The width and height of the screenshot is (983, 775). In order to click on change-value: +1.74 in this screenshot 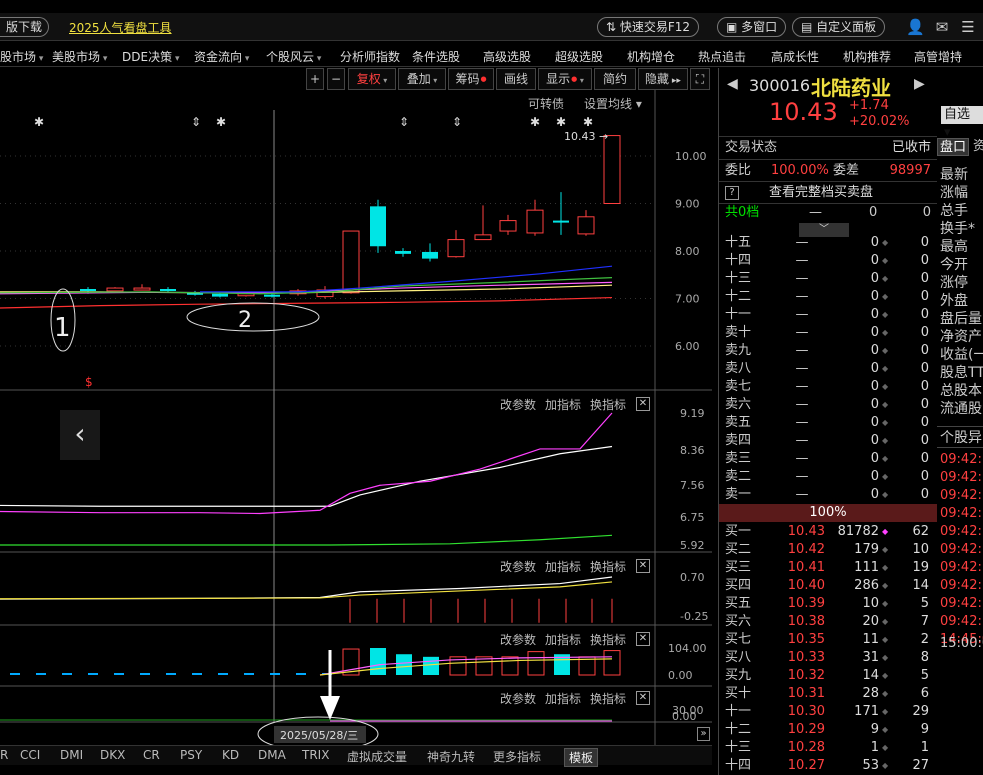, I will do `click(869, 105)`.